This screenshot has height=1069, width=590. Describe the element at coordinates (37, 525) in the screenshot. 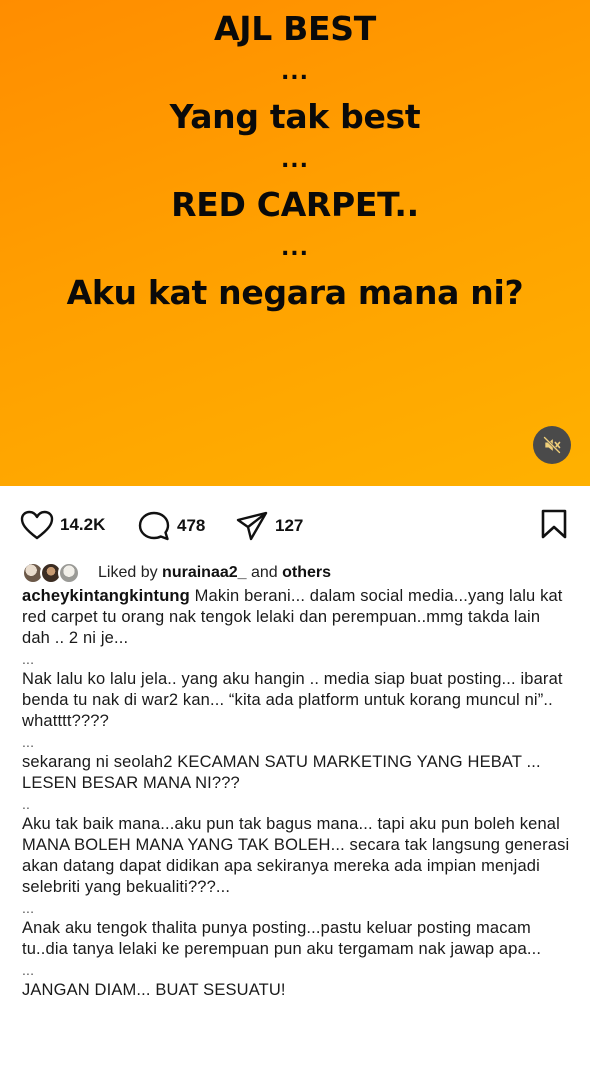

I see `heart-icon` at that location.